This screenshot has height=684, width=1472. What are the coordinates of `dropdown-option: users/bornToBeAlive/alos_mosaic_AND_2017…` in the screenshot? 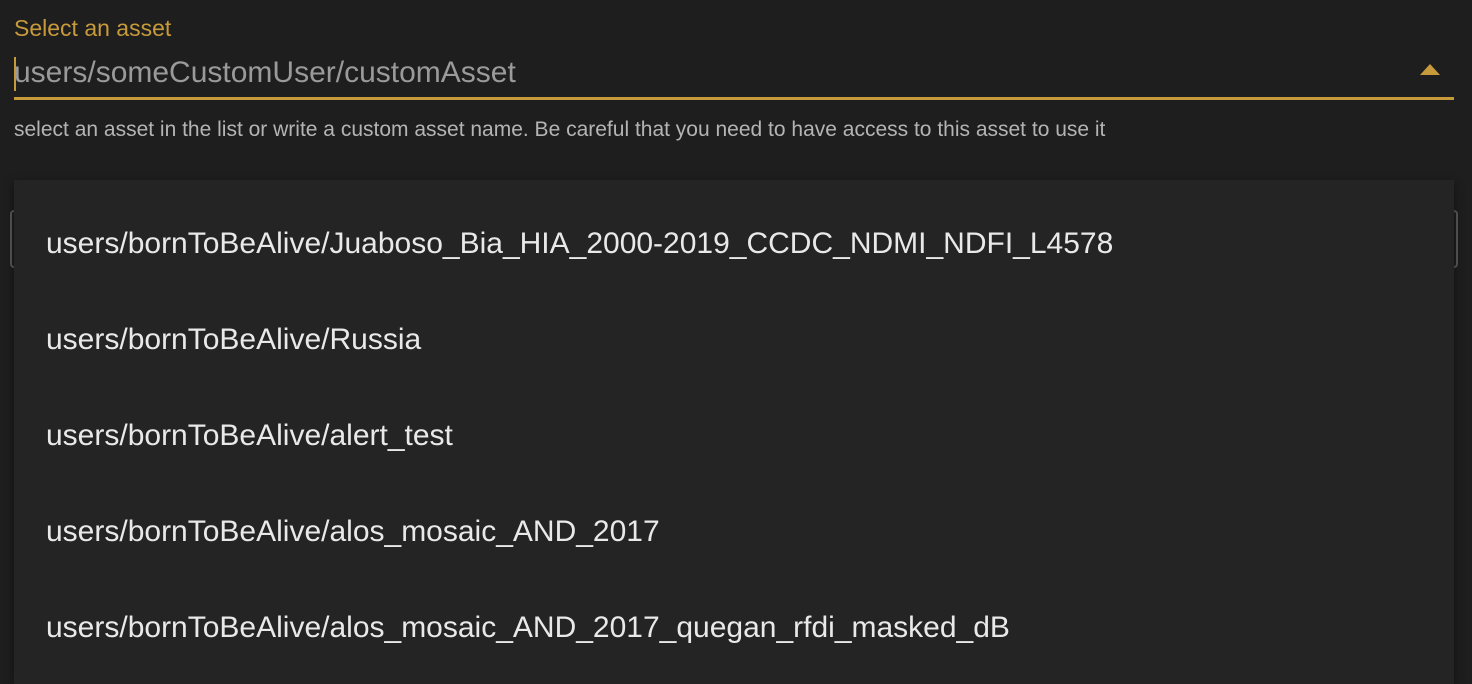 It's located at (734, 628).